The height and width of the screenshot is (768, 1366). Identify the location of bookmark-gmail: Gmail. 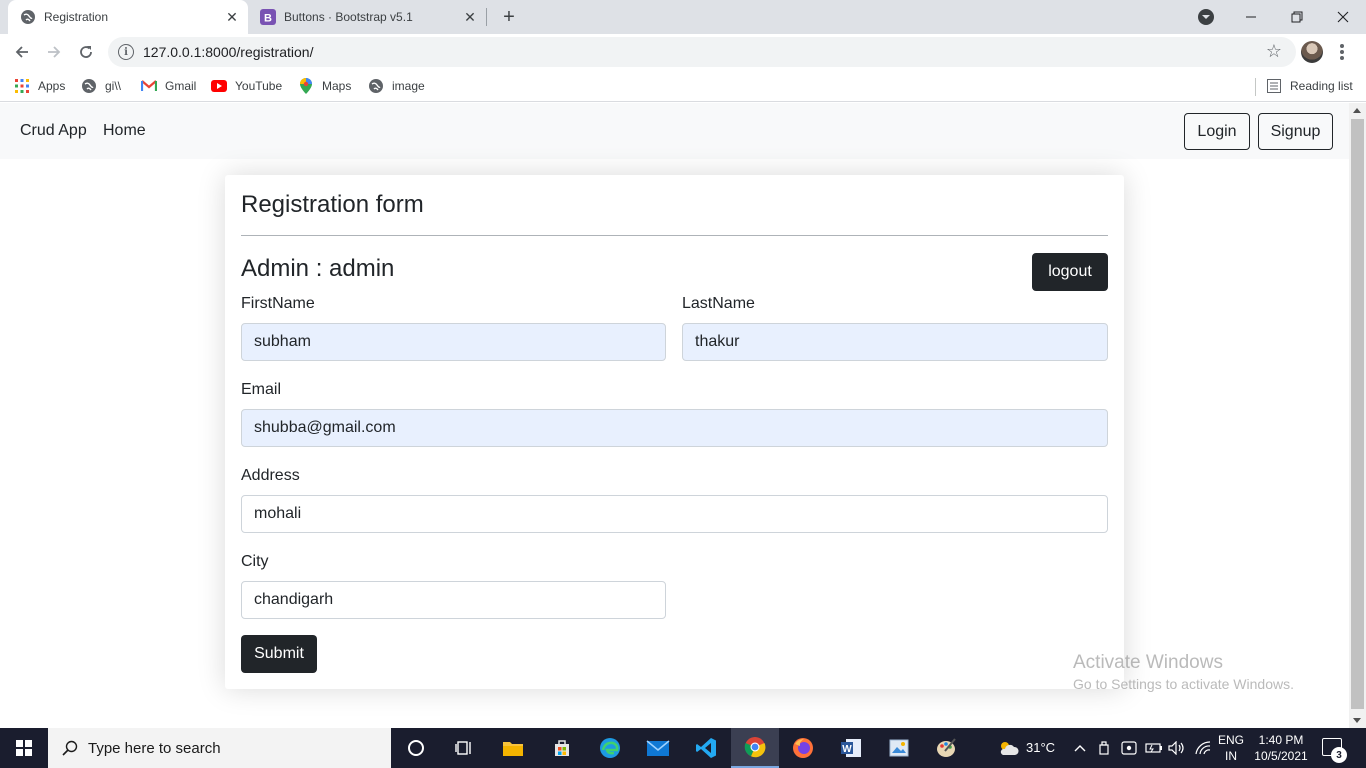
(168, 86).